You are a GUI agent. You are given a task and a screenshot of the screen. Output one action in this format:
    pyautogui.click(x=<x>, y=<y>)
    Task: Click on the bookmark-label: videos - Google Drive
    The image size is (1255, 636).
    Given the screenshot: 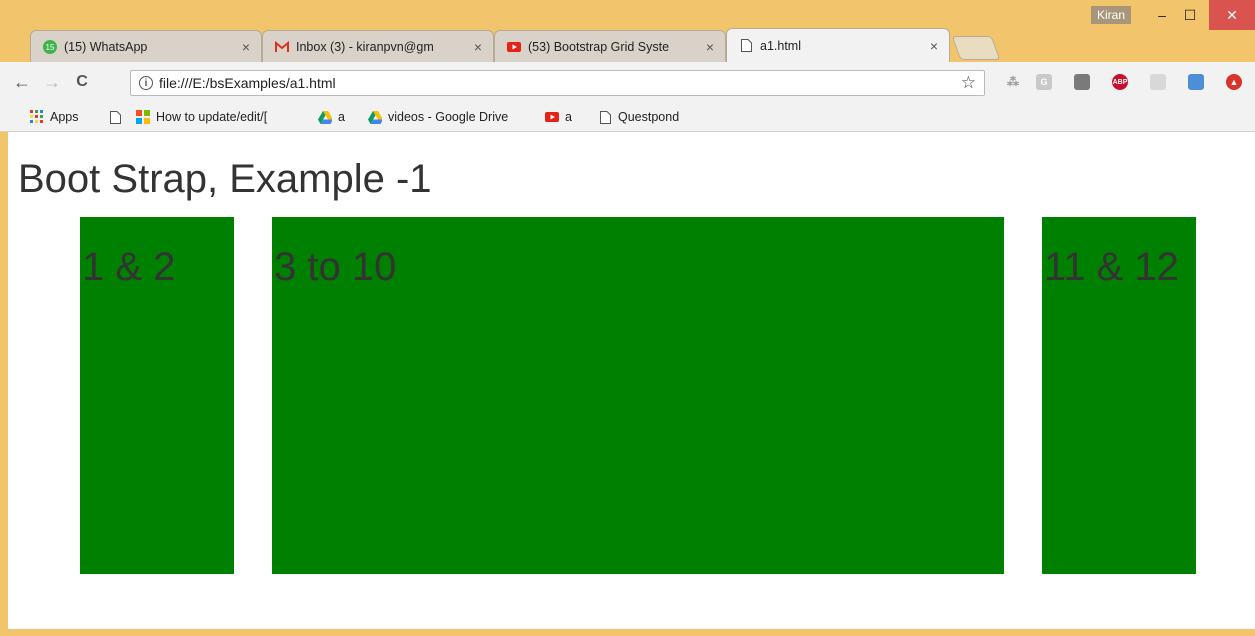 What is the action you would take?
    pyautogui.click(x=448, y=117)
    